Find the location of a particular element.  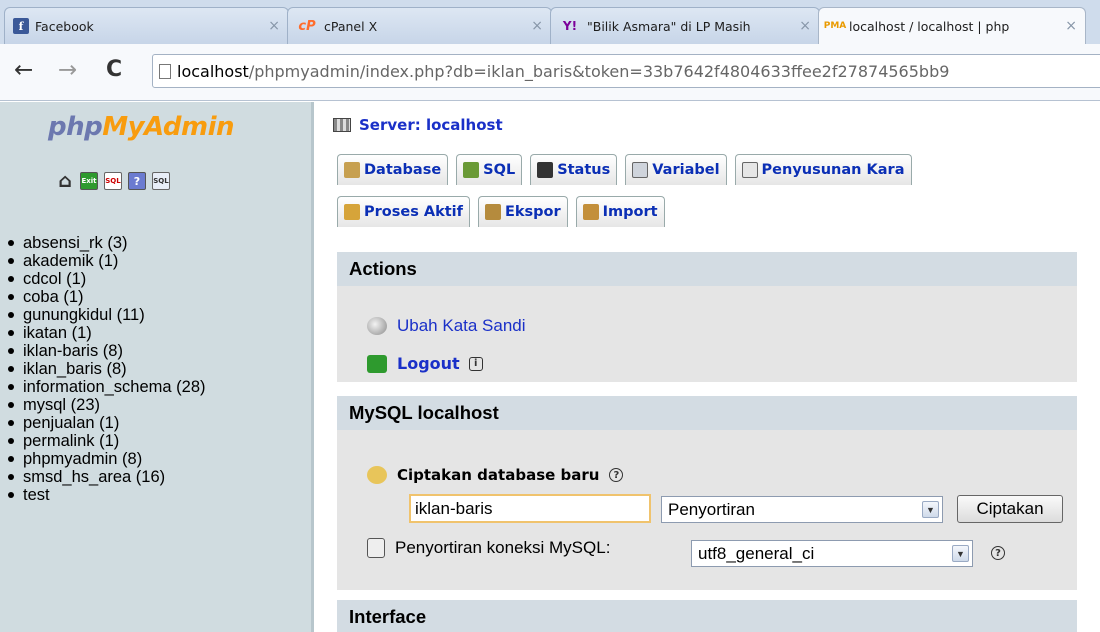

sidebar-icon-bar: ⌂ Exit SQL ? SQL is located at coordinates (113, 181).